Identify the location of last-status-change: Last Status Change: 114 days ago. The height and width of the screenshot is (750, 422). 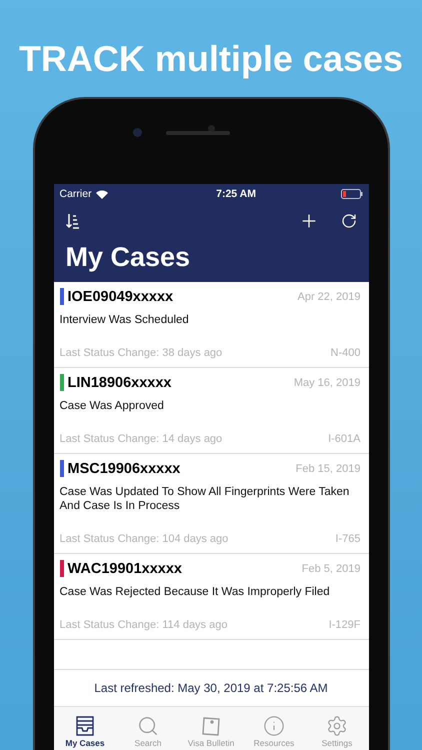
(144, 625).